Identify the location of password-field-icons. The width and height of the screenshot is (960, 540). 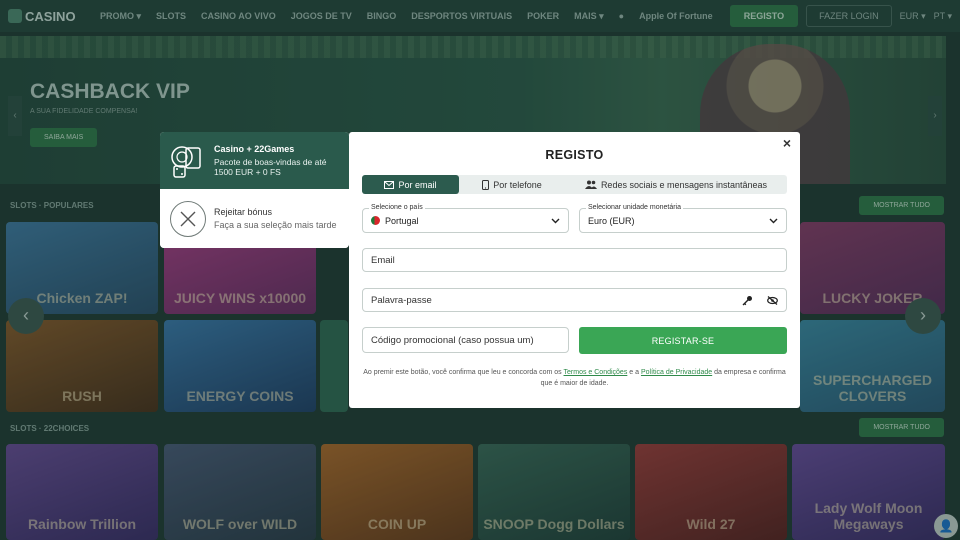
(760, 300).